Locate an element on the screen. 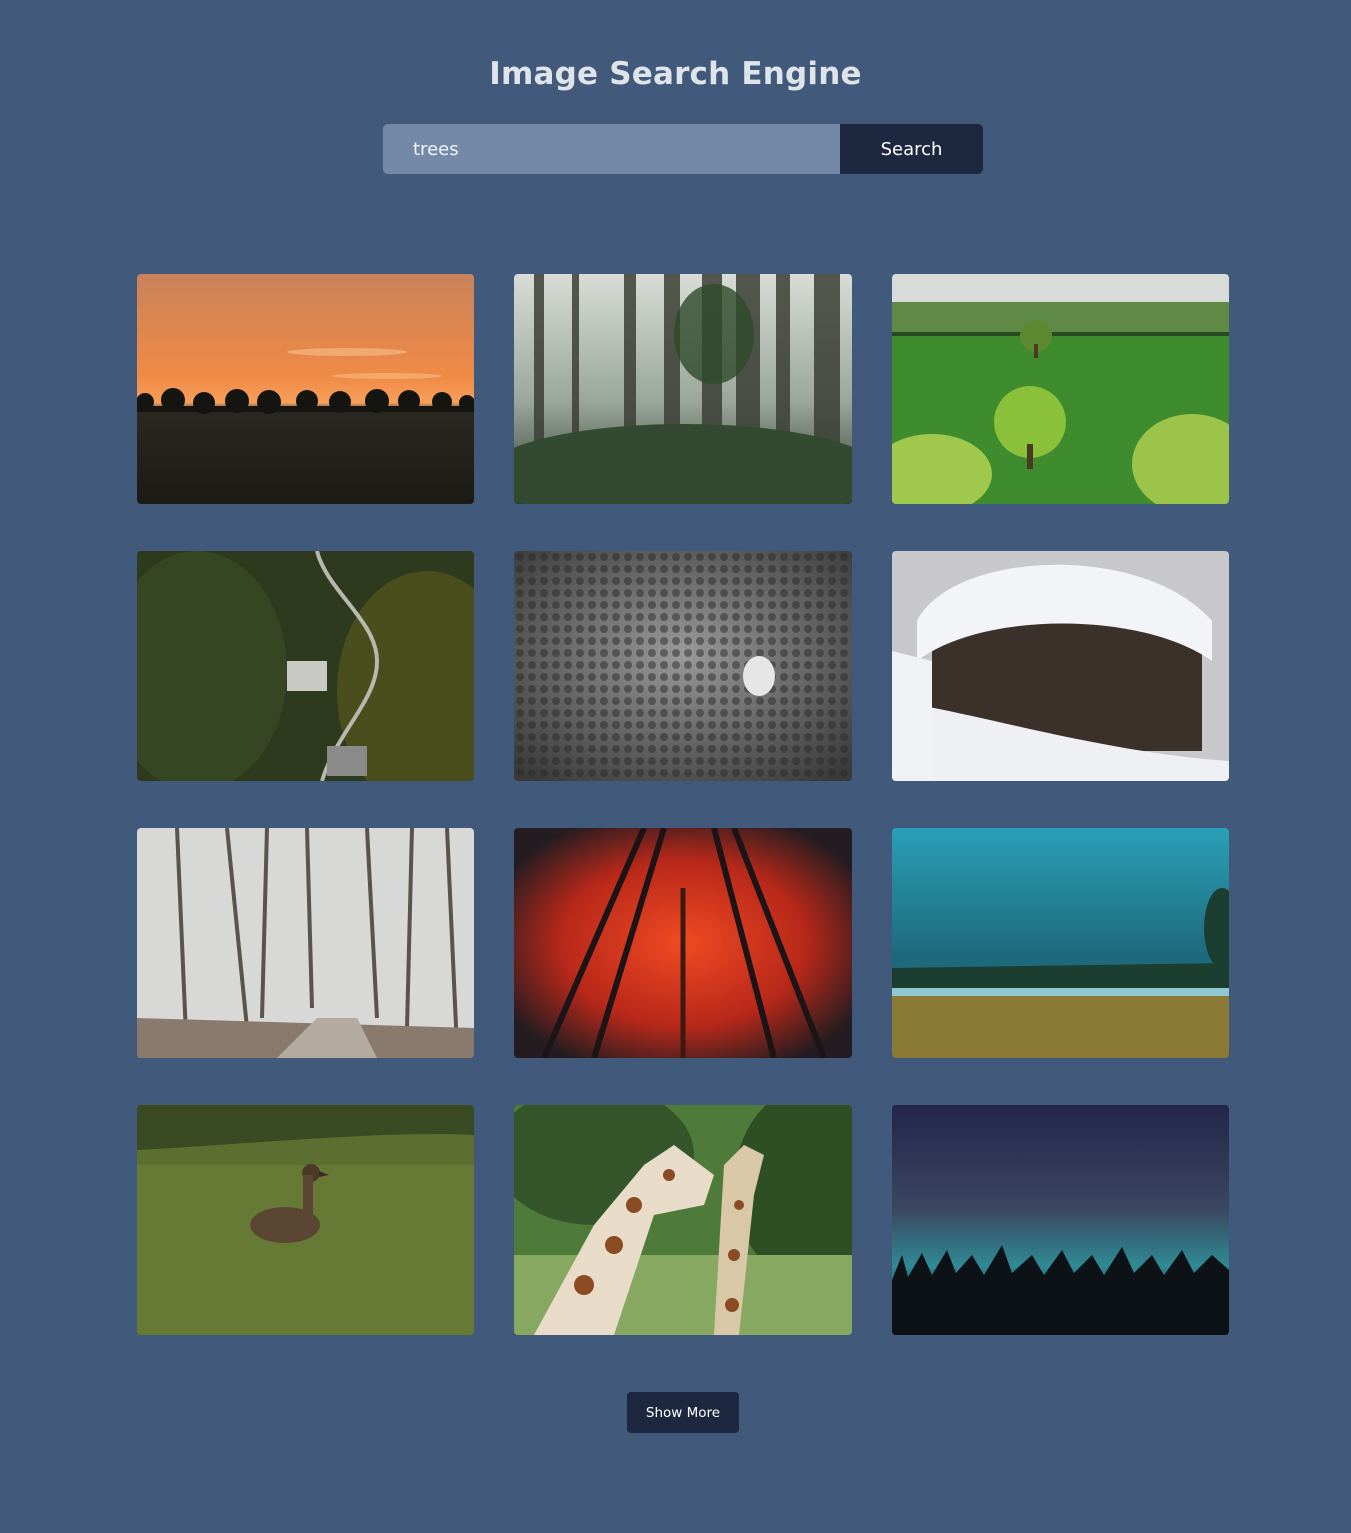  aerial-forest-valley-image is located at coordinates (305, 666).